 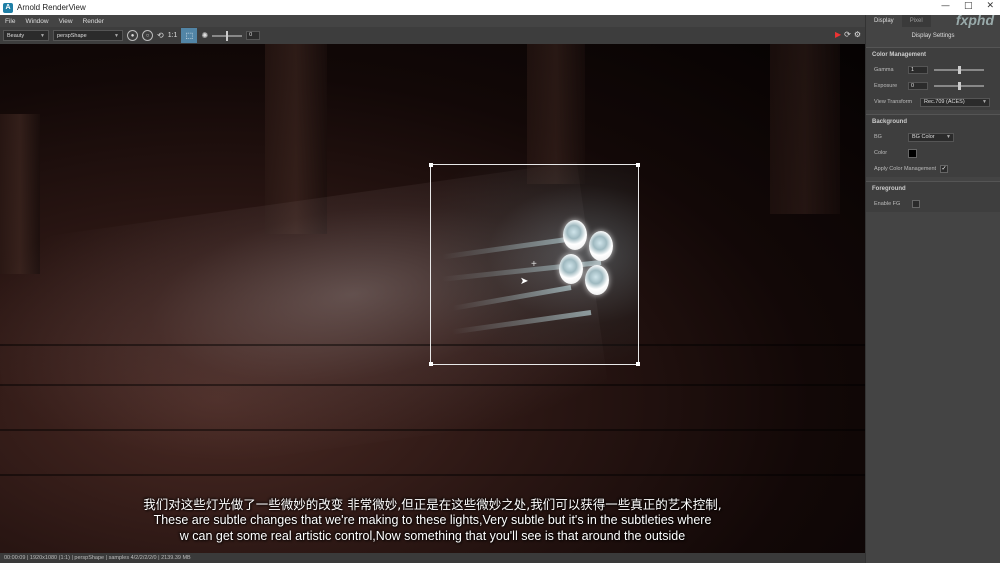 What do you see at coordinates (160, 35) in the screenshot?
I see `refresh-icon: ⟲` at bounding box center [160, 35].